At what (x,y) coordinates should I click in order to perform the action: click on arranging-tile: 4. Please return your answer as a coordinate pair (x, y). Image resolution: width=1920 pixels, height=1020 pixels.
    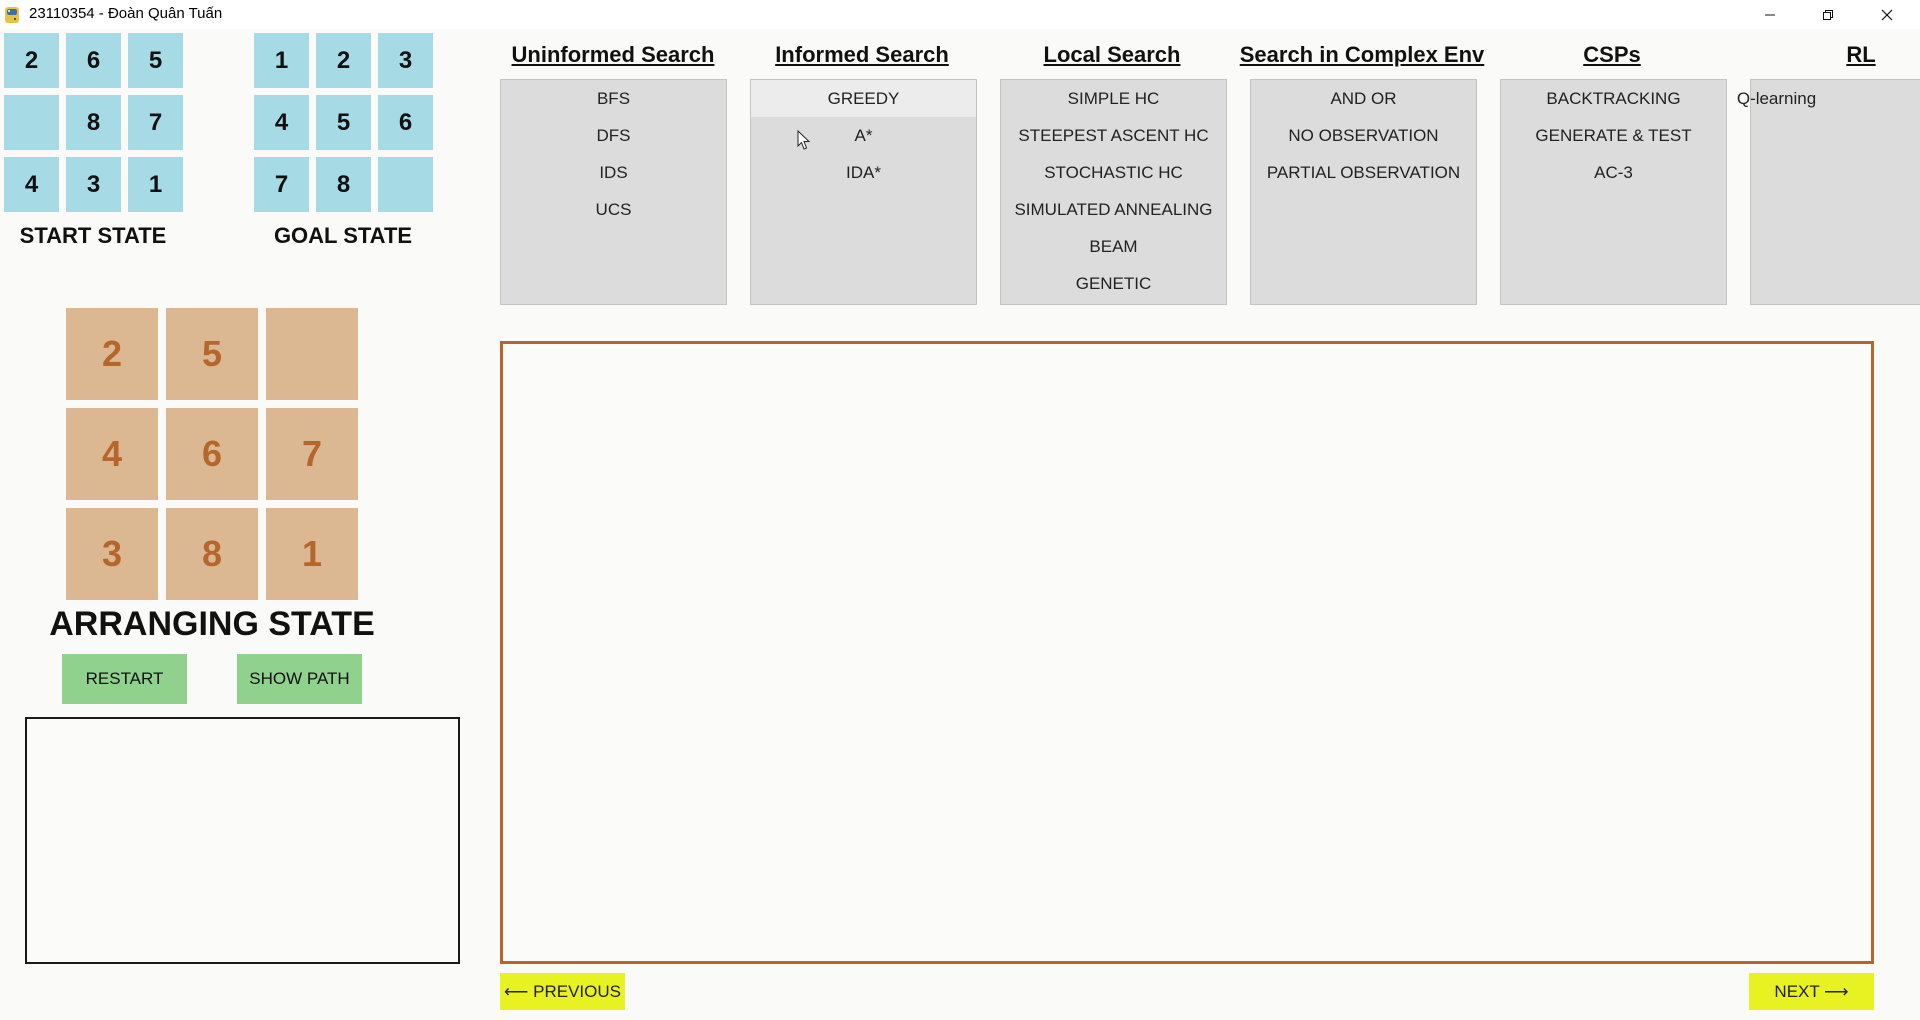
    Looking at the image, I should click on (112, 454).